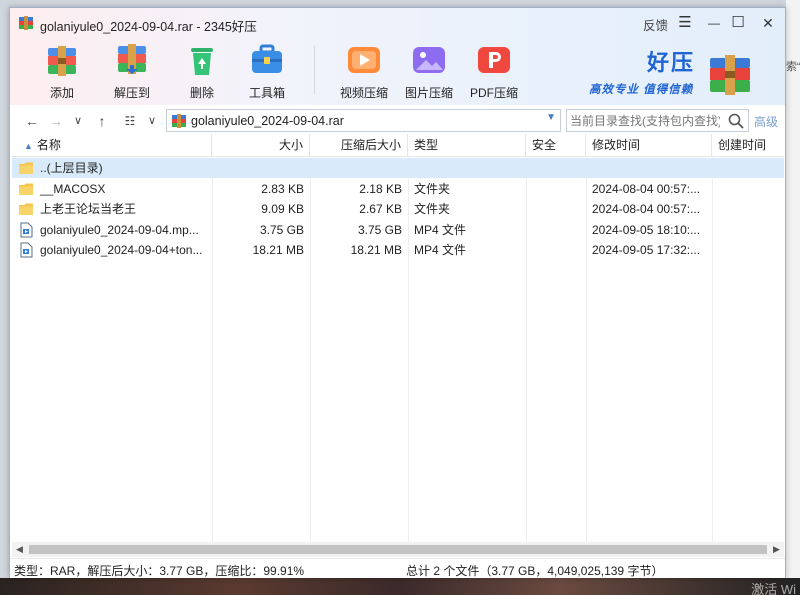 This screenshot has width=800, height=595. Describe the element at coordinates (556, 145) in the screenshot. I see `column-security: 安全` at that location.